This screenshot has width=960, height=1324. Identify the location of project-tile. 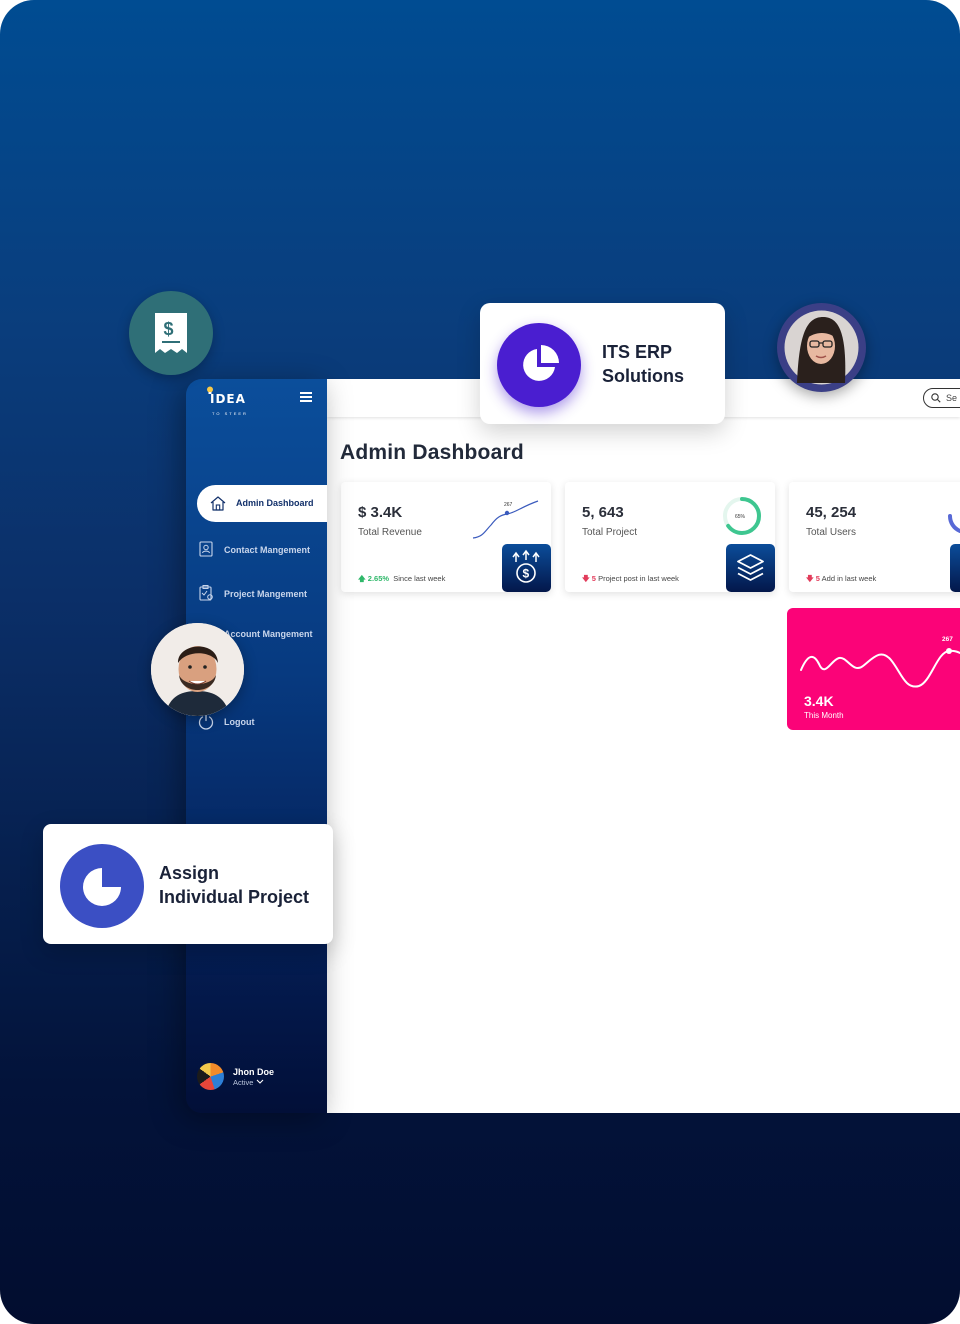
(750, 568).